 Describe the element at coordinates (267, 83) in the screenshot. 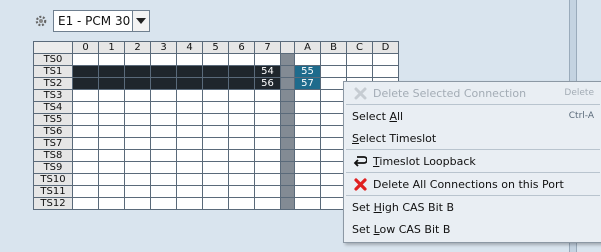

I see `grid-cell-connected: 56` at that location.